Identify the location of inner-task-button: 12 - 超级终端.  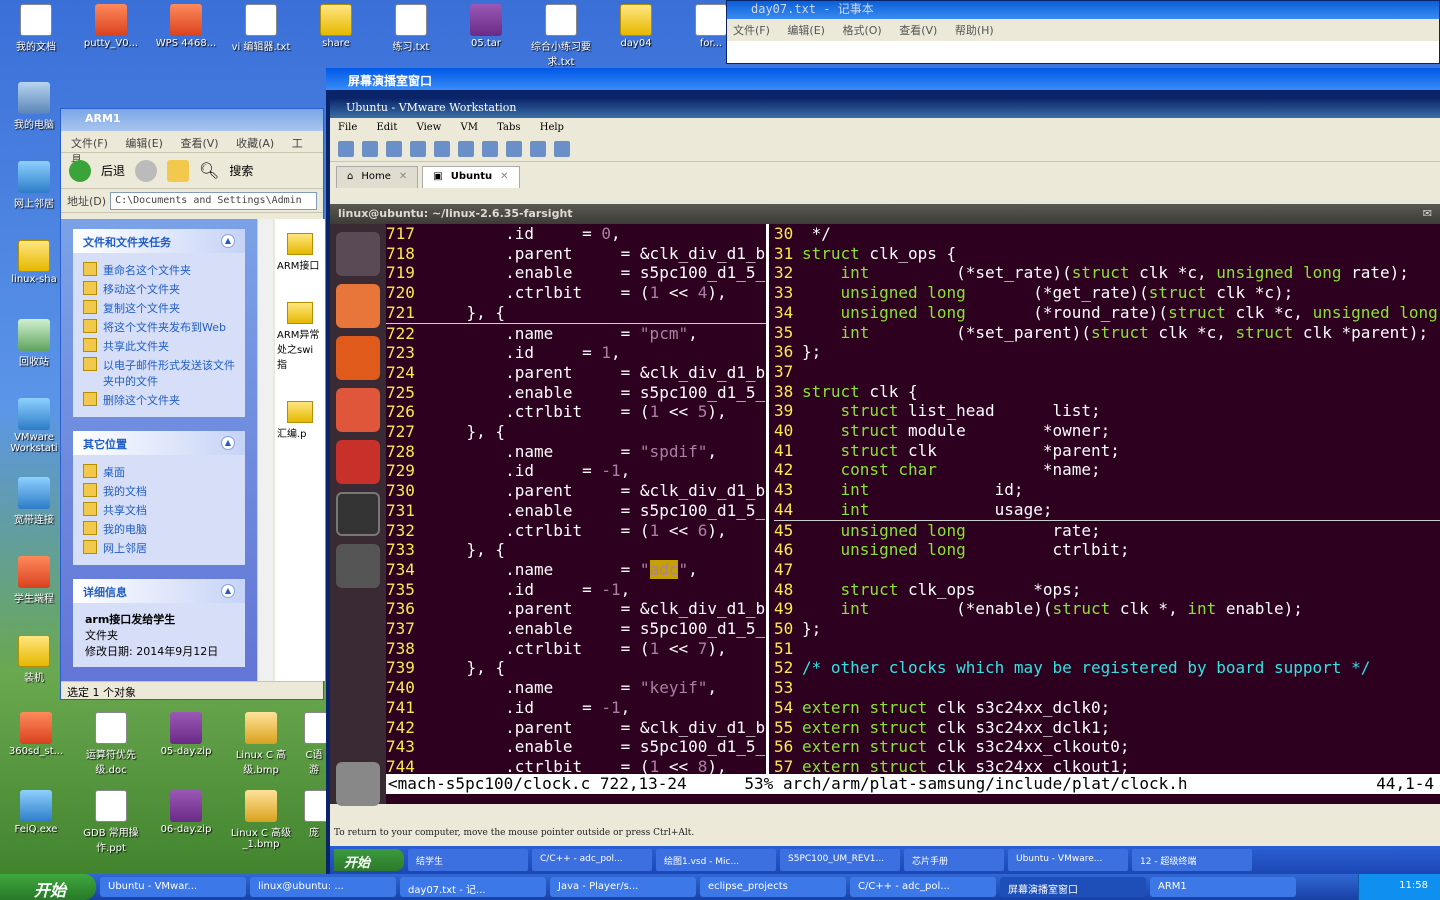
(1192, 860).